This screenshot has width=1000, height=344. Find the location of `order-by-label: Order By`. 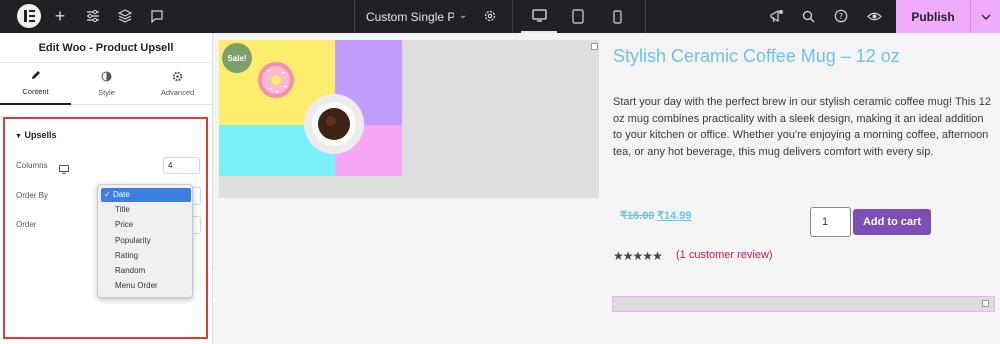

order-by-label: Order By is located at coordinates (32, 195).